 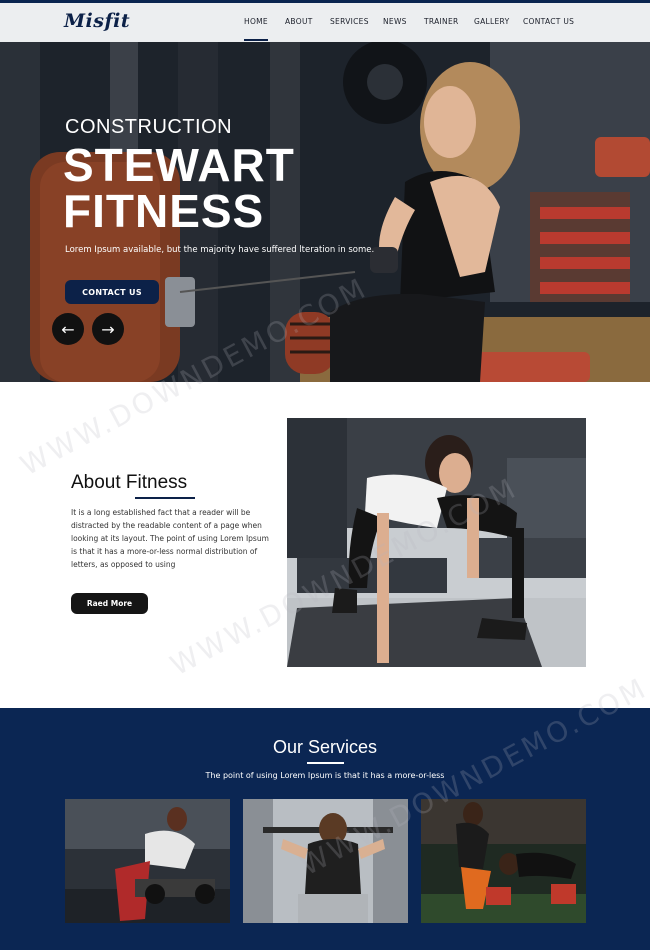 I want to click on nav-news: NEWS, so click(x=395, y=21).